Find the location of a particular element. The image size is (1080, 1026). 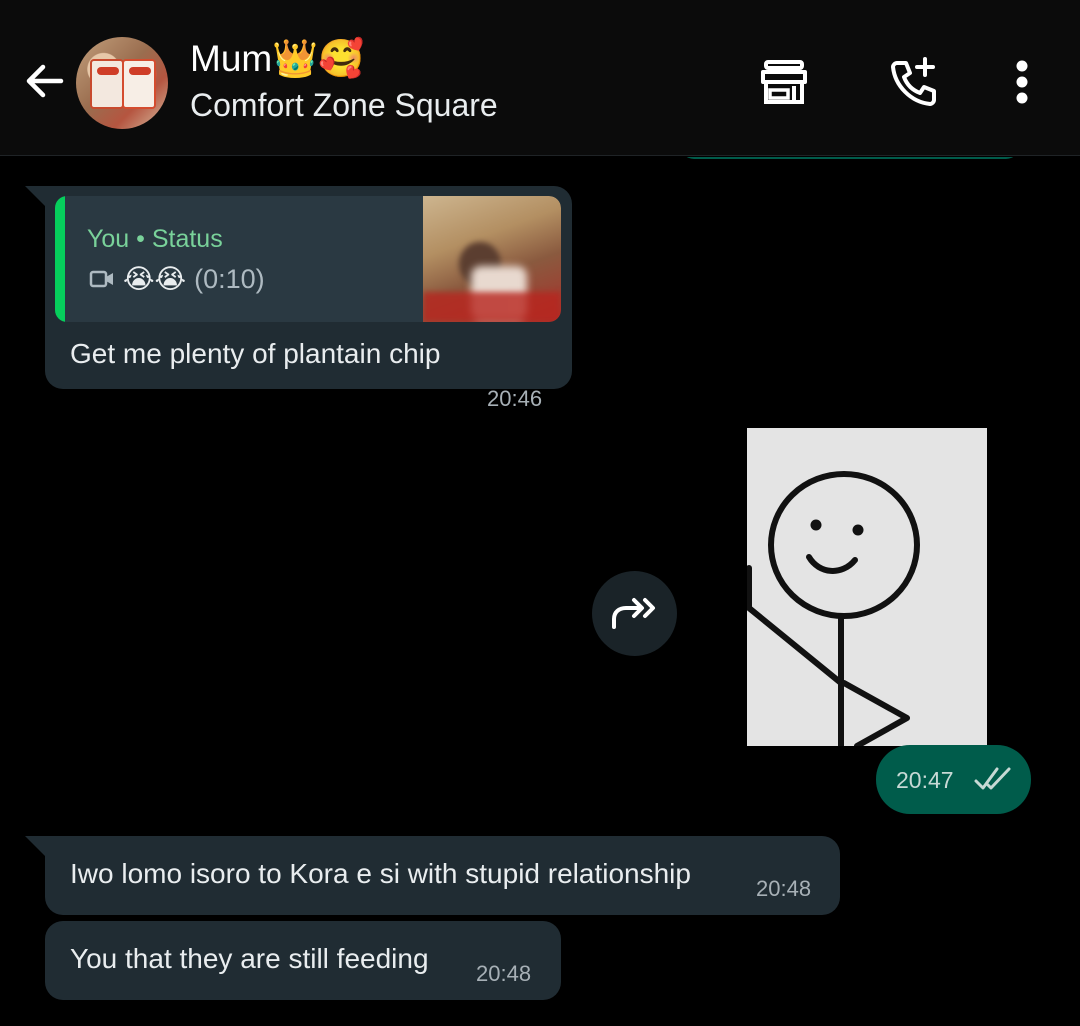

video-camera-icon is located at coordinates (101, 279).